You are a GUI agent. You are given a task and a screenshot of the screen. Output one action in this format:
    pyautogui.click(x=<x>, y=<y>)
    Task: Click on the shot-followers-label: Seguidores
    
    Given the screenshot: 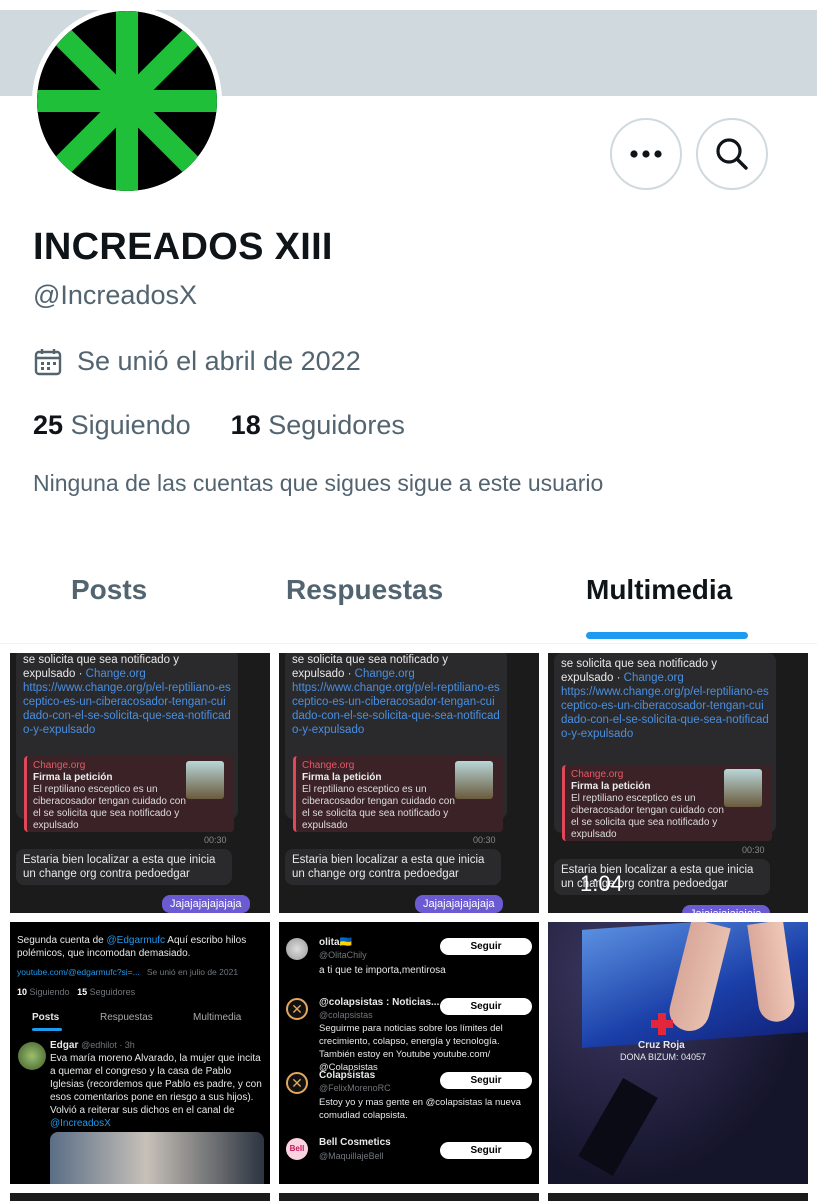 What is the action you would take?
    pyautogui.click(x=112, y=992)
    